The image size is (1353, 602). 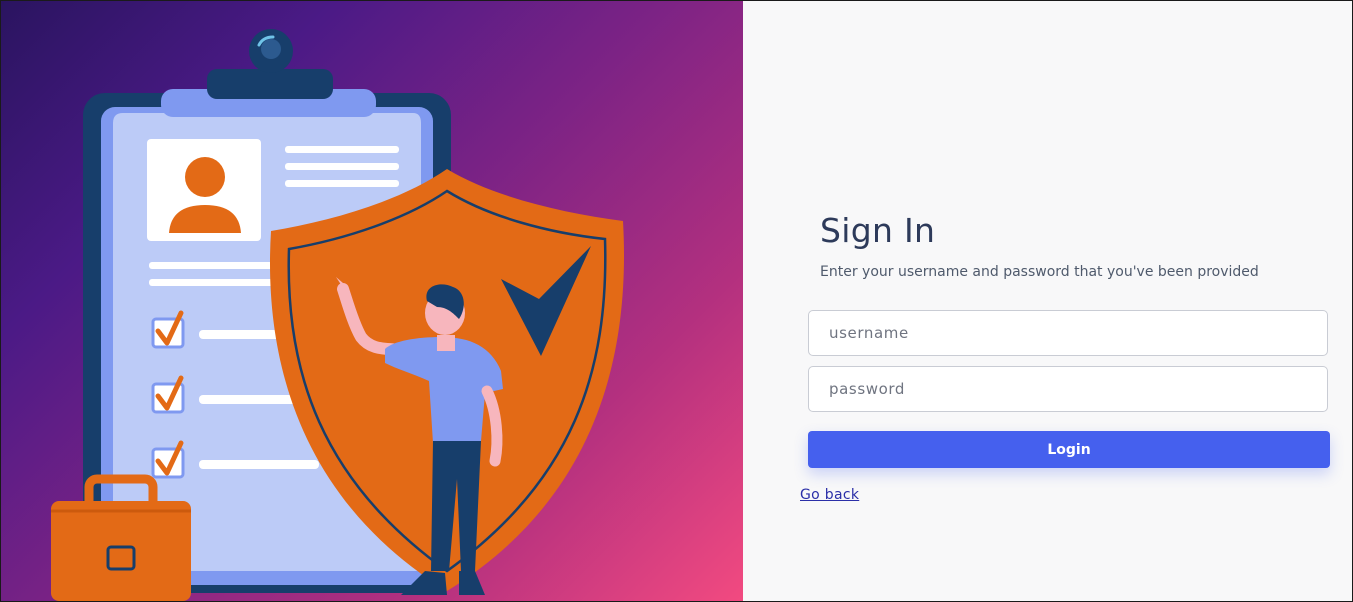 What do you see at coordinates (1068, 389) in the screenshot?
I see `password-input` at bounding box center [1068, 389].